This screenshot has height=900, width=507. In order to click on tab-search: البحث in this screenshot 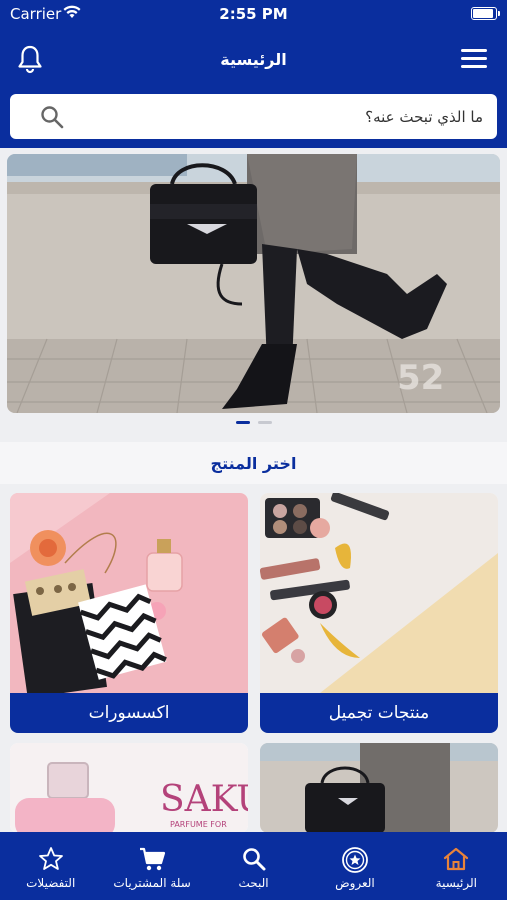, I will do `click(253, 866)`.